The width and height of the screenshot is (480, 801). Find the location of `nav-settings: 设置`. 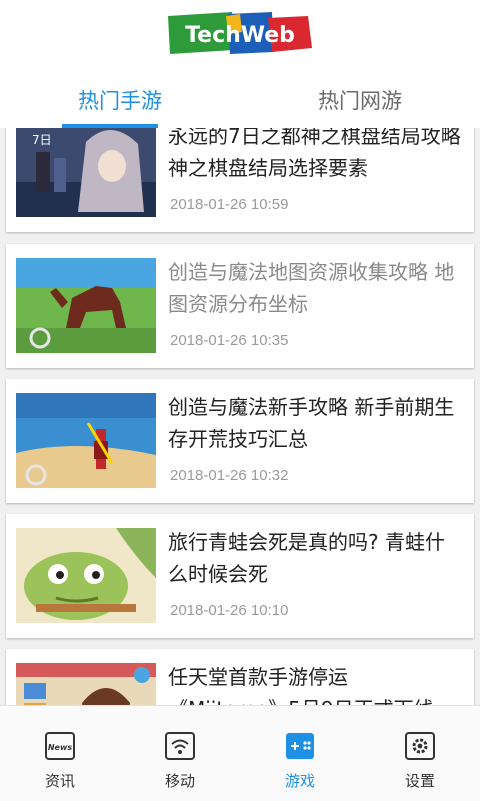

nav-settings: 设置 is located at coordinates (420, 753).